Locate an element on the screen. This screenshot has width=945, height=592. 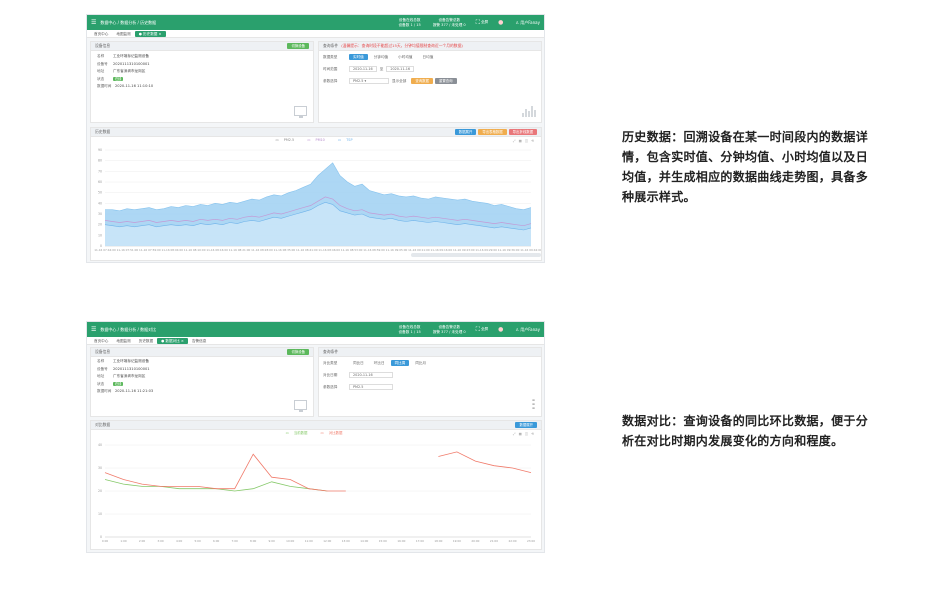
legend-item: ▭ PM10 is located at coordinates (318, 140).